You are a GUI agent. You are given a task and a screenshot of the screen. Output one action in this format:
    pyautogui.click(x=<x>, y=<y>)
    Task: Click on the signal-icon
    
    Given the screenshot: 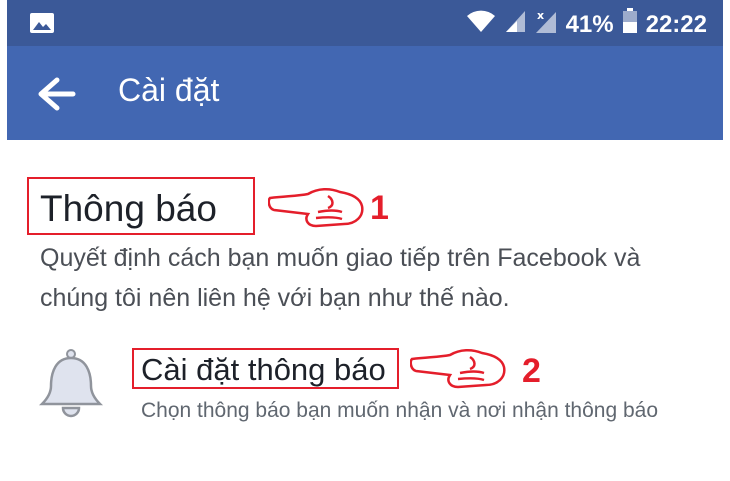 What is the action you would take?
    pyautogui.click(x=515, y=24)
    